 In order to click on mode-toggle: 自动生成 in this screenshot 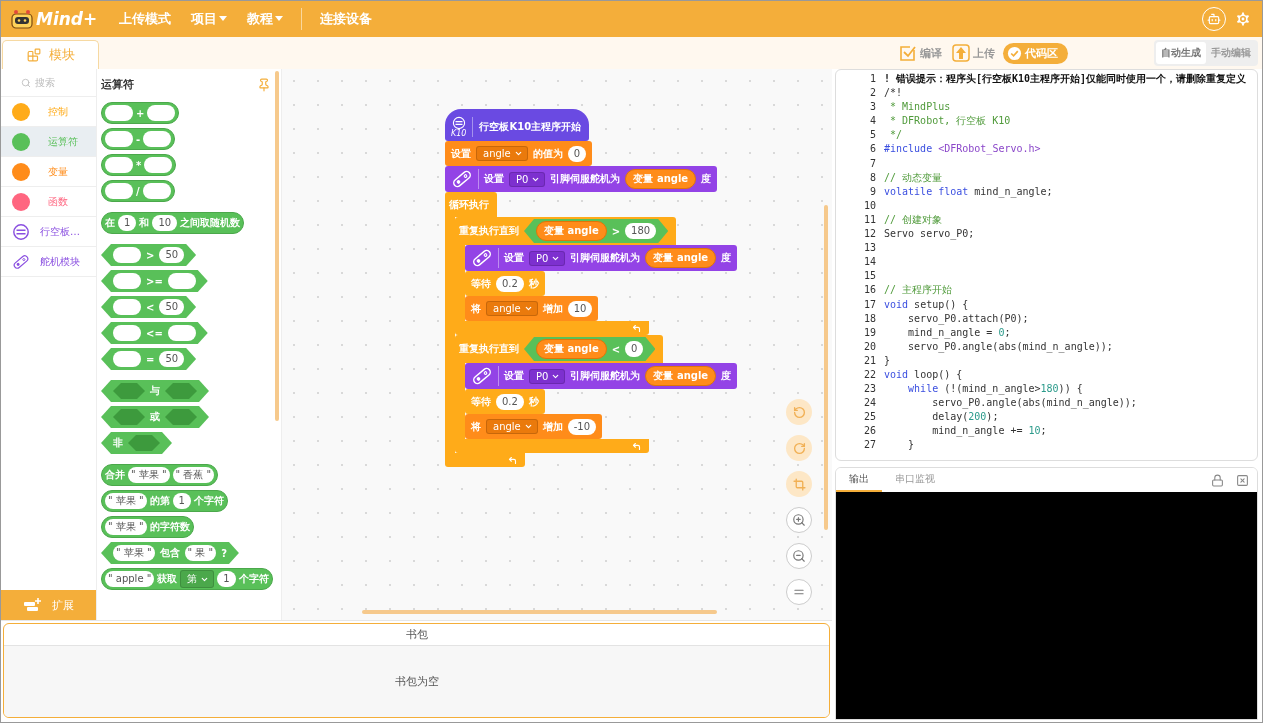, I will do `click(1181, 53)`.